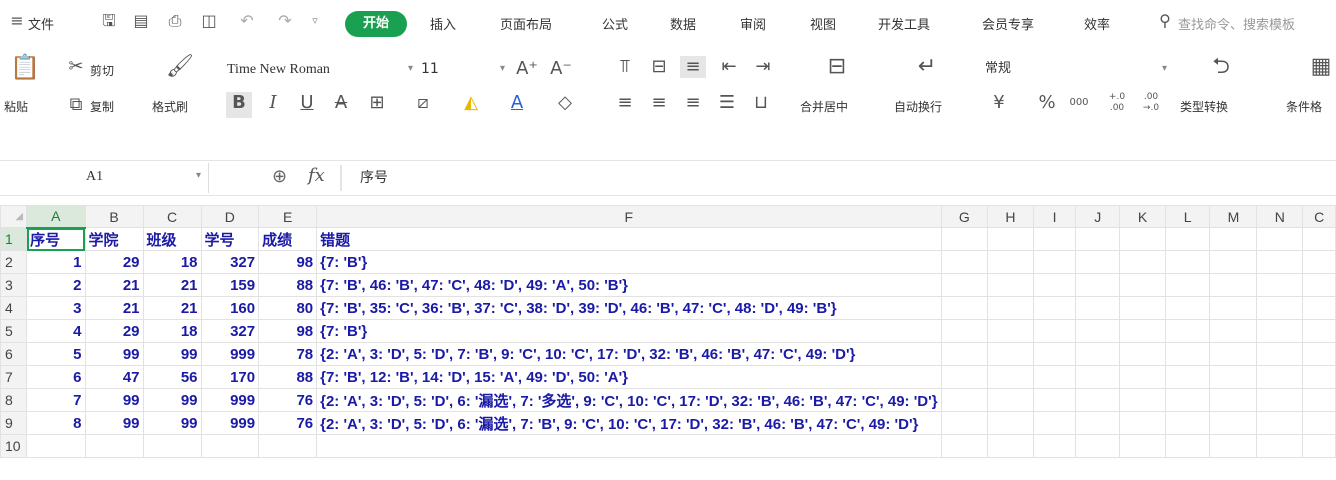  What do you see at coordinates (76, 105) in the screenshot?
I see `copy-icon: ⧉` at bounding box center [76, 105].